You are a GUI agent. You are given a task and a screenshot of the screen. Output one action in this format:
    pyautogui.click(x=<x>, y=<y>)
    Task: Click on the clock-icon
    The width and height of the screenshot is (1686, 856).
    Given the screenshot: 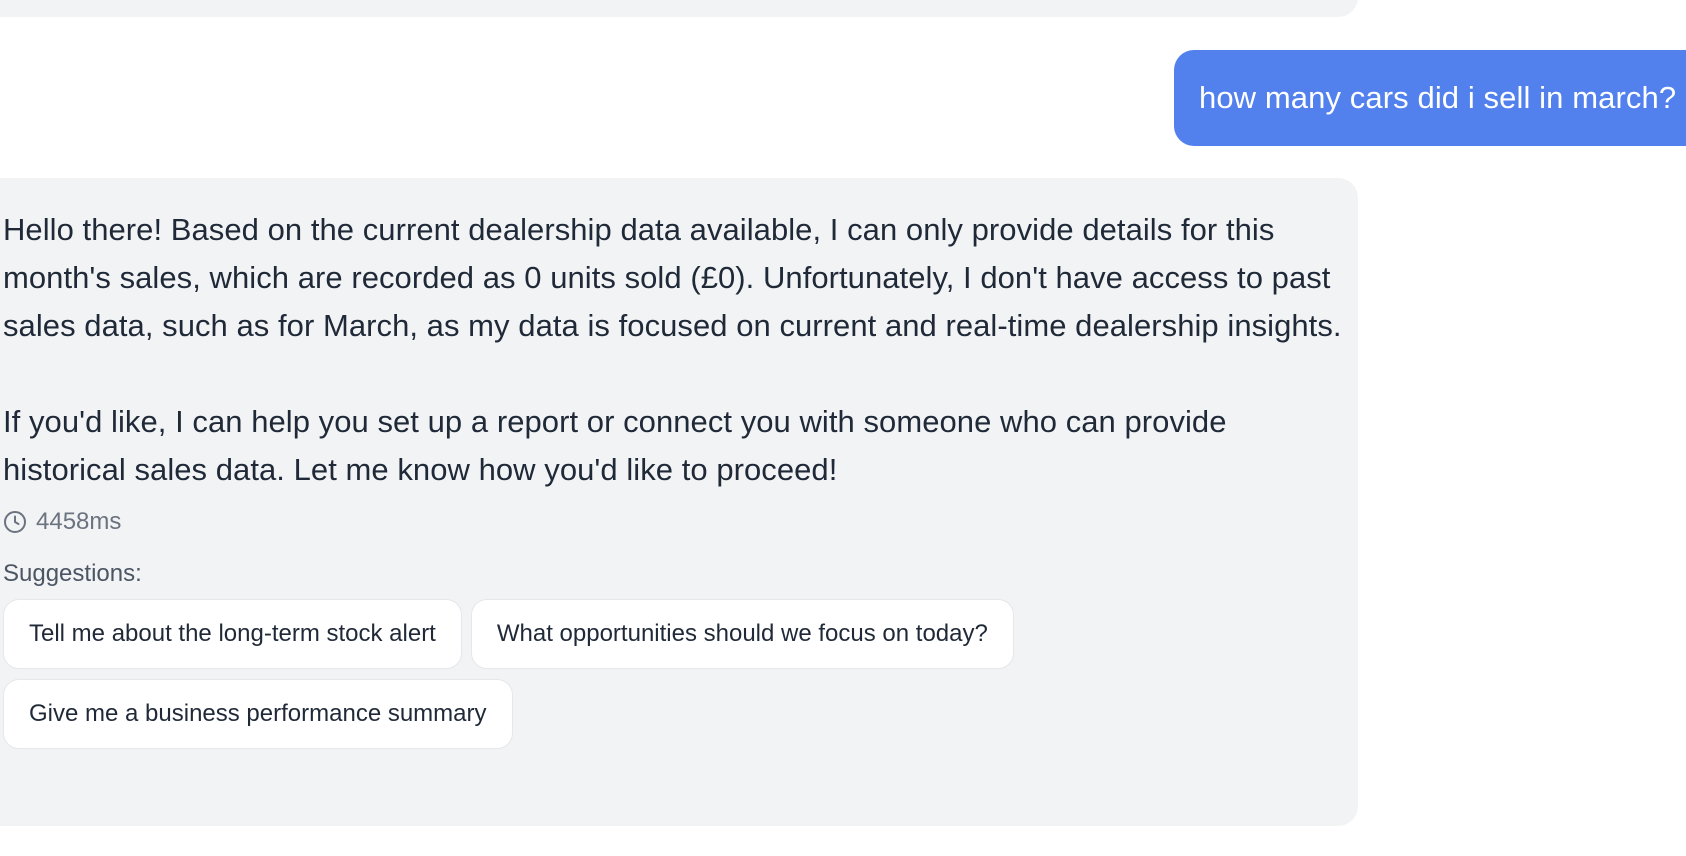 What is the action you would take?
    pyautogui.click(x=15, y=522)
    